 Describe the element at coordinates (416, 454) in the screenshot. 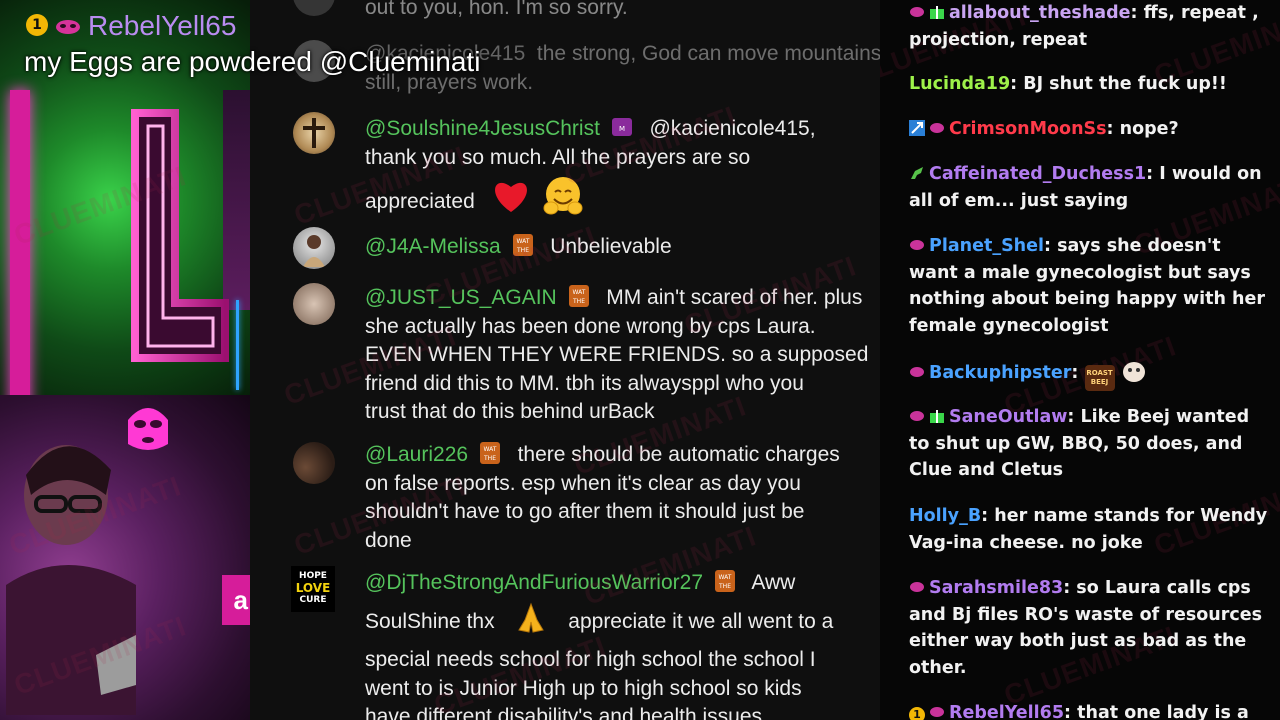

I see `commenter-name: @Lauri226` at that location.